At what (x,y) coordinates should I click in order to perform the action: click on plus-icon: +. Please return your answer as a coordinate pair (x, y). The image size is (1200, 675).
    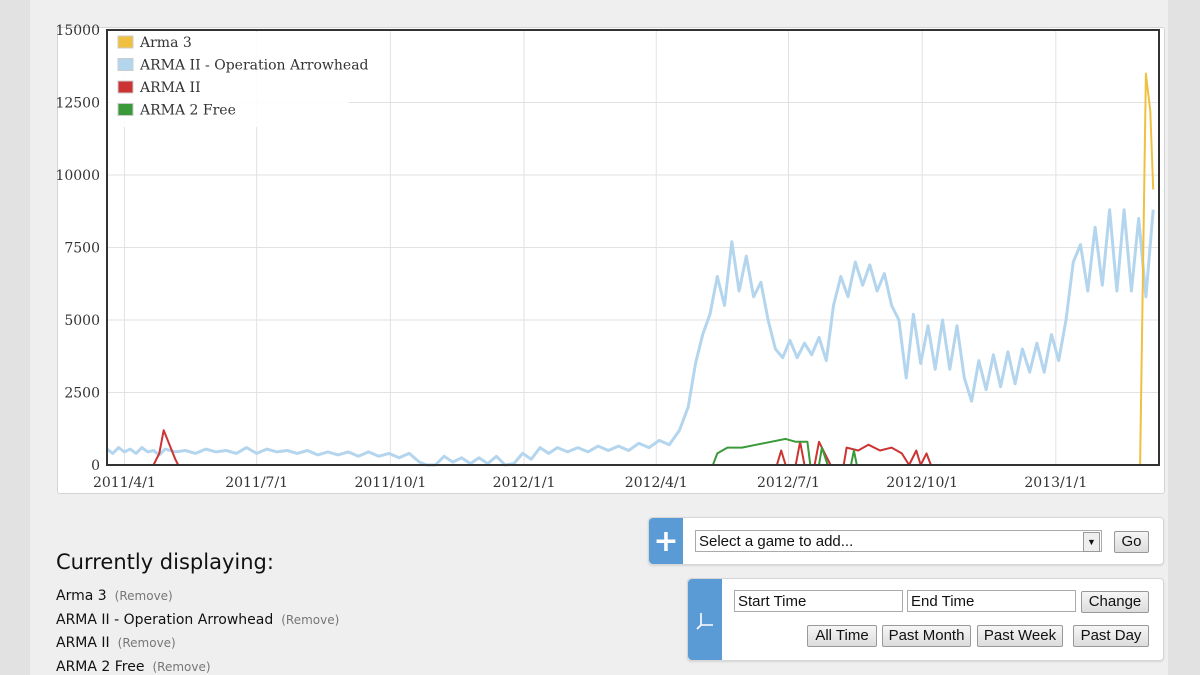
    Looking at the image, I should click on (666, 541).